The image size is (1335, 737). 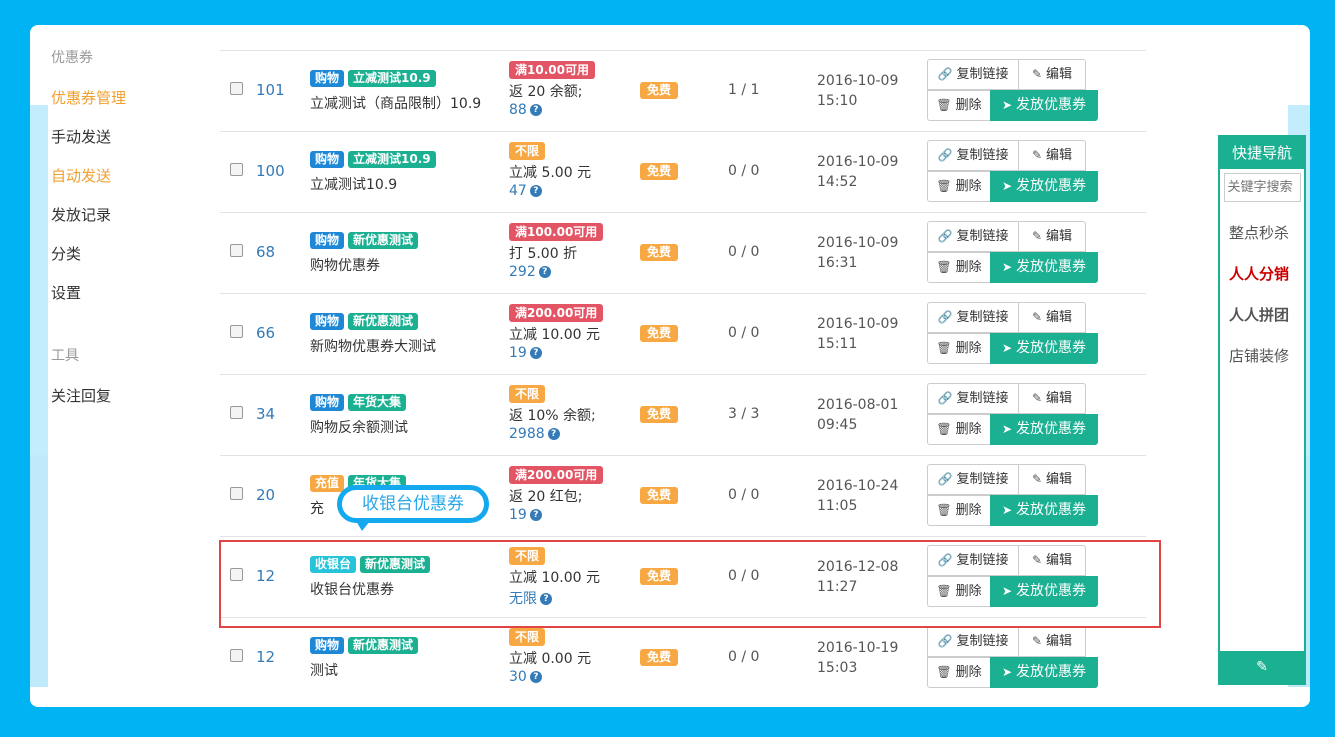 I want to click on coupon-id: 20, so click(x=265, y=495).